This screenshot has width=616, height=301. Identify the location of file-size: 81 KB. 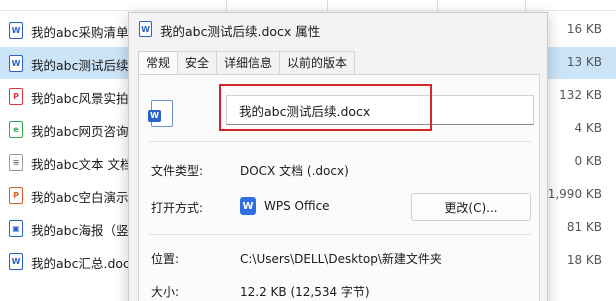
(584, 227).